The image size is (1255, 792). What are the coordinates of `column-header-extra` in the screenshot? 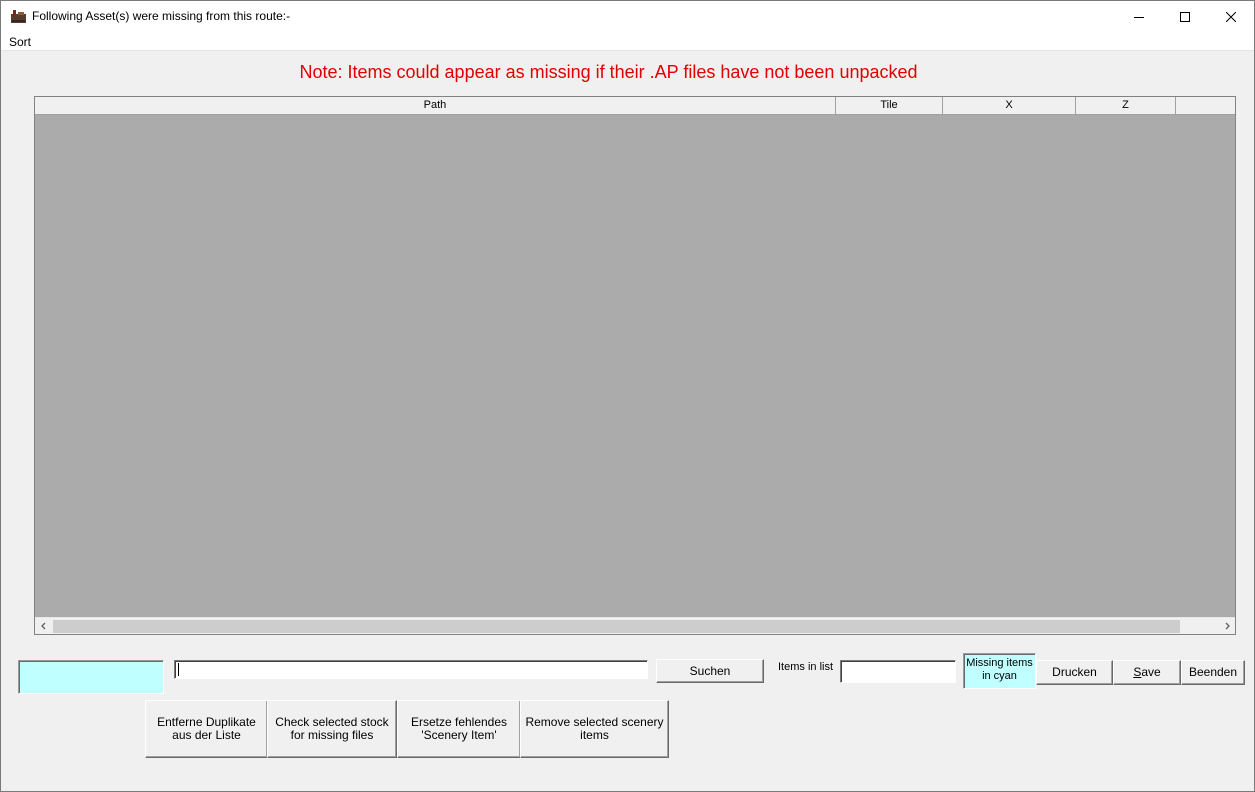 It's located at (1205, 105).